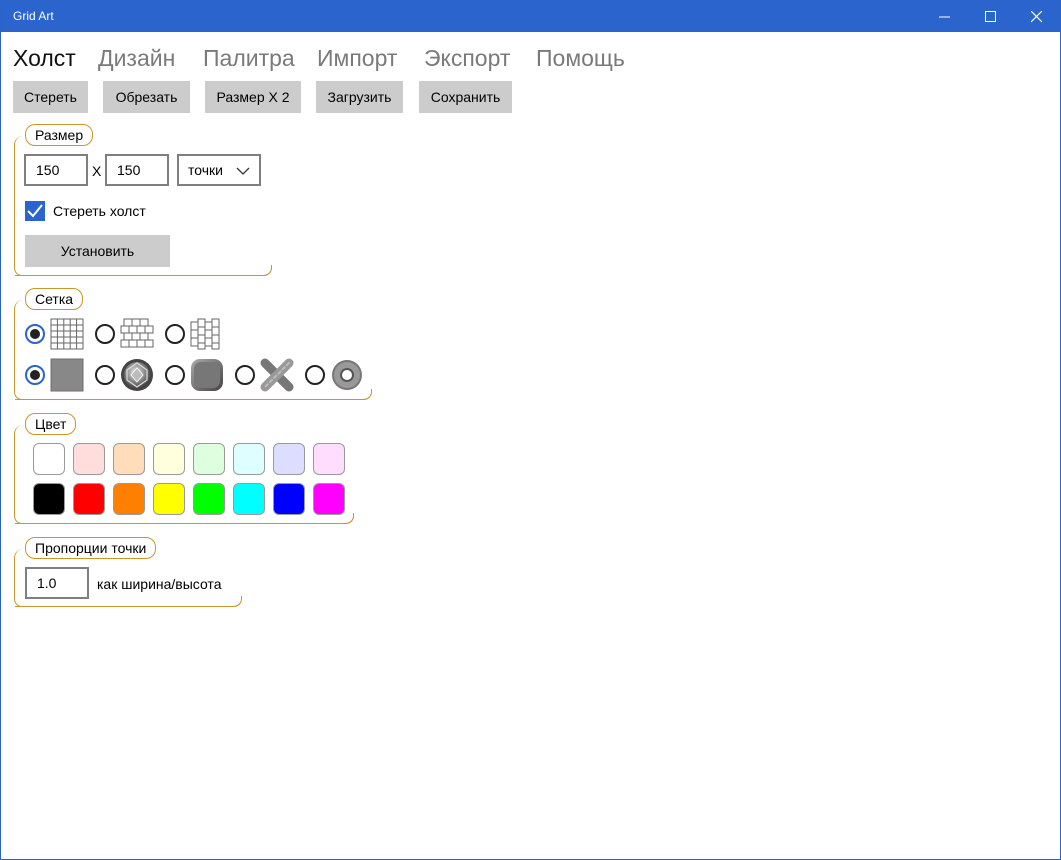 The width and height of the screenshot is (1061, 860). I want to click on size-group: Размер X точки Стереть холст Установить, so click(143, 200).